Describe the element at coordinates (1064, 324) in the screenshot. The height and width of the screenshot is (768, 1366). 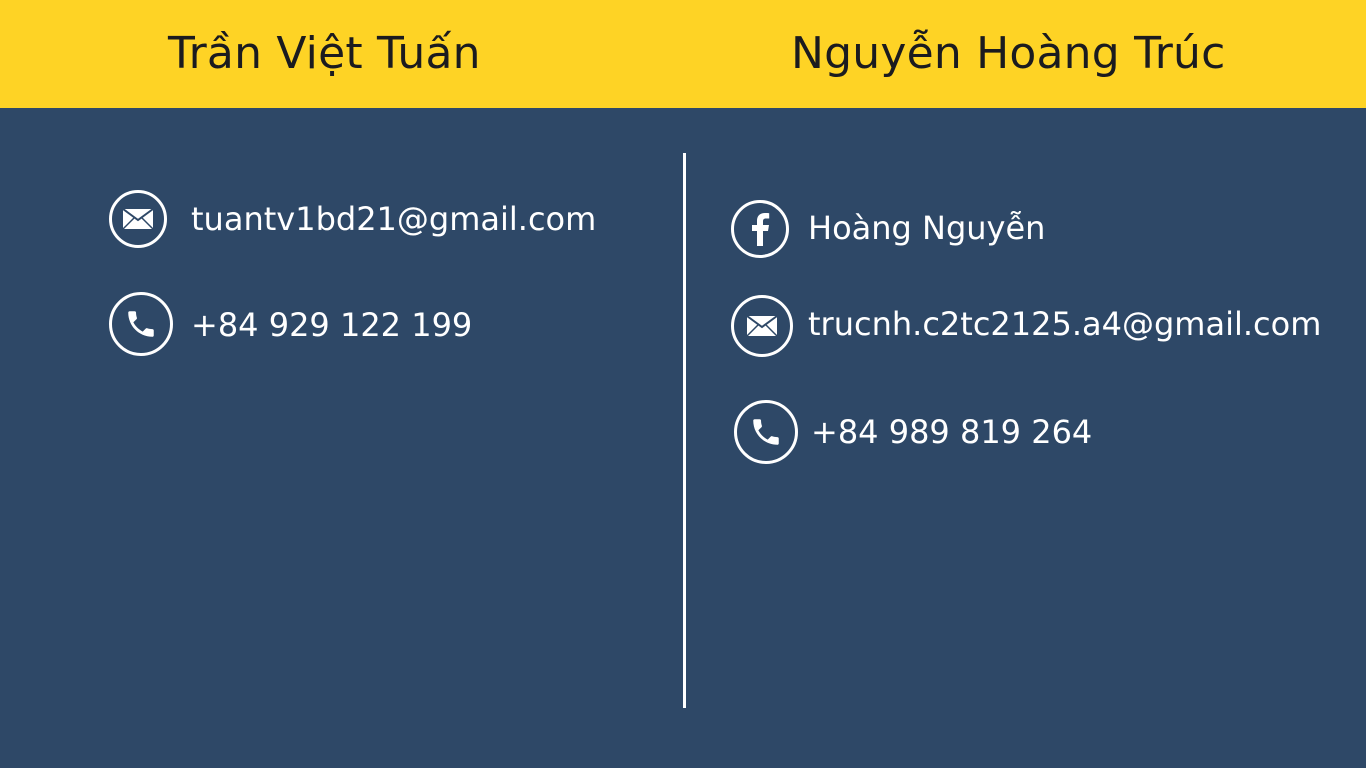
I see `email-text: trucnh.c2tc2125.a4@gmail.com` at that location.